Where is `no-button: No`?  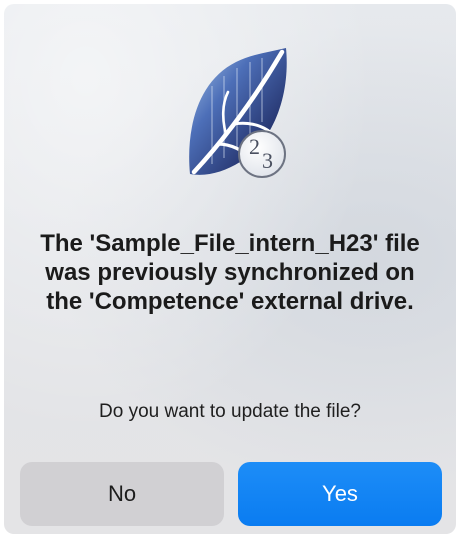 no-button: No is located at coordinates (122, 494).